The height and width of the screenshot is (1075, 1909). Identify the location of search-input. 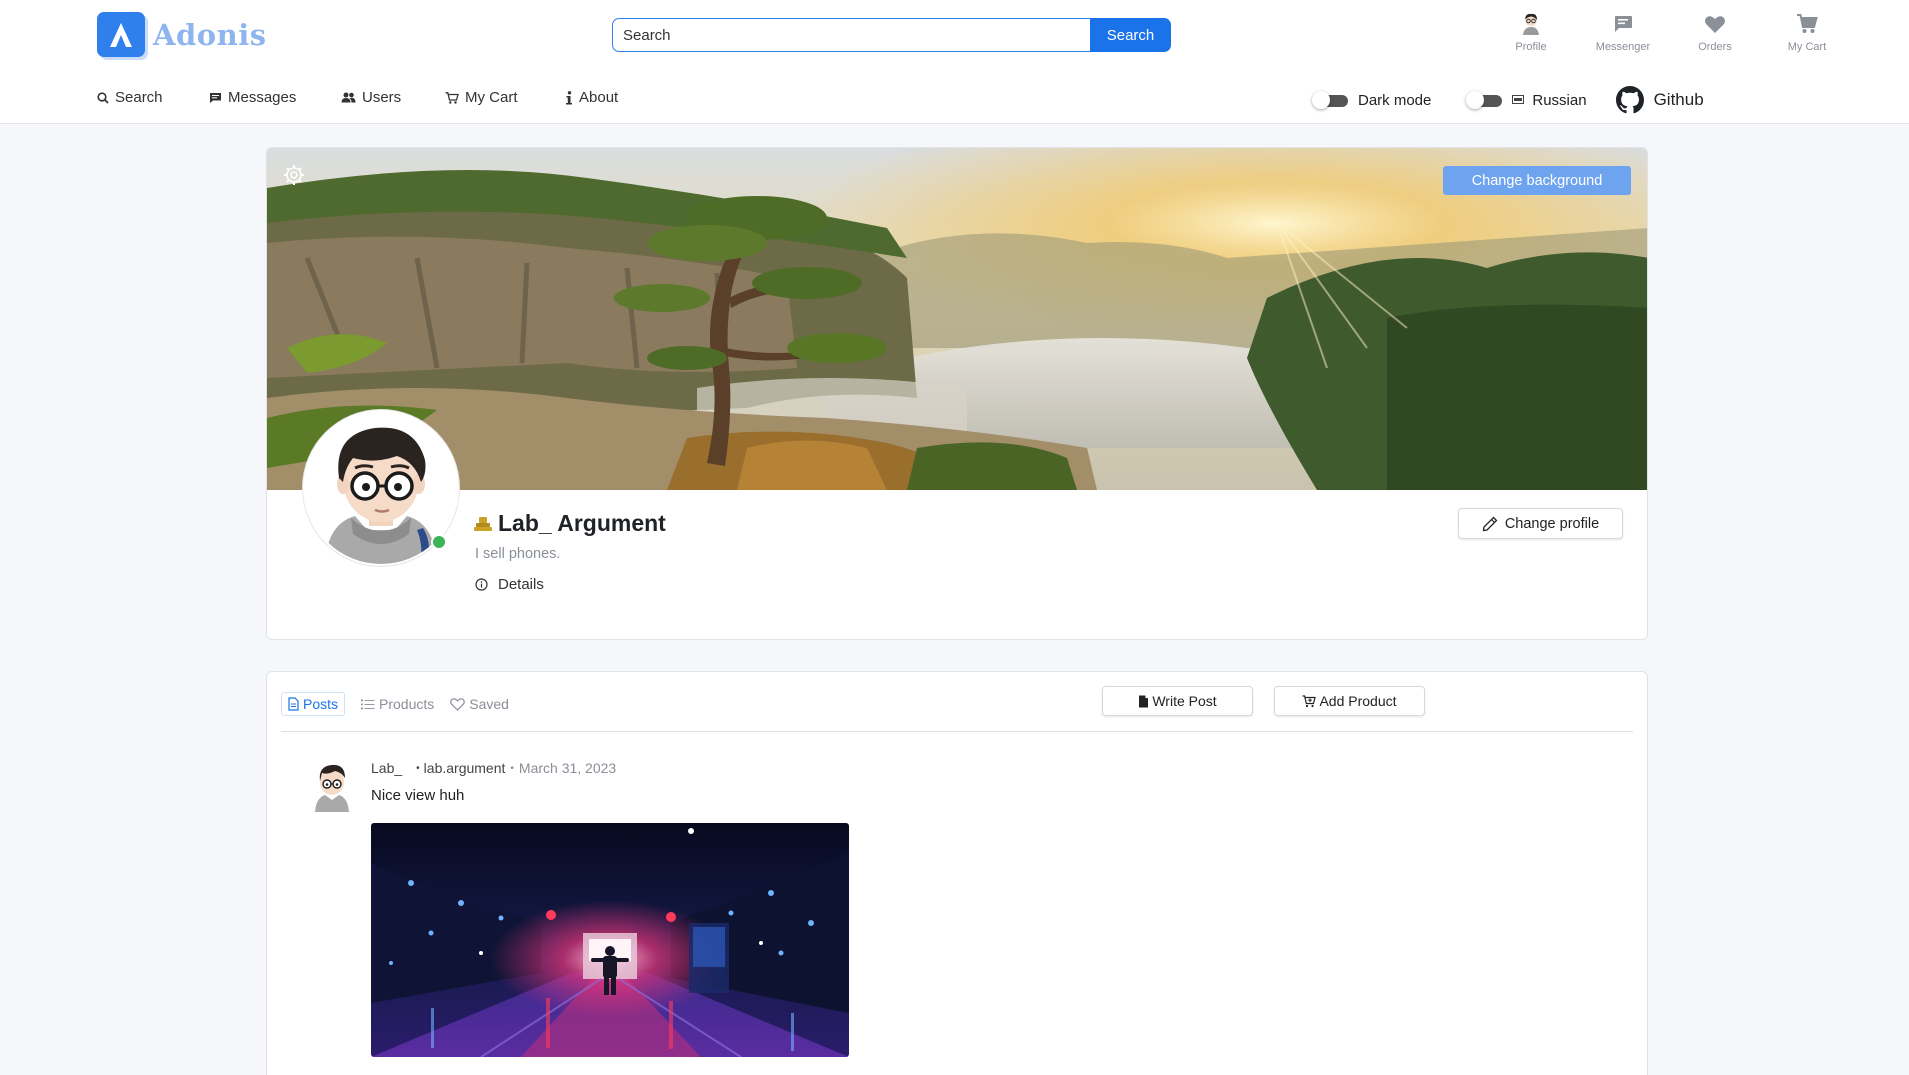
(851, 35).